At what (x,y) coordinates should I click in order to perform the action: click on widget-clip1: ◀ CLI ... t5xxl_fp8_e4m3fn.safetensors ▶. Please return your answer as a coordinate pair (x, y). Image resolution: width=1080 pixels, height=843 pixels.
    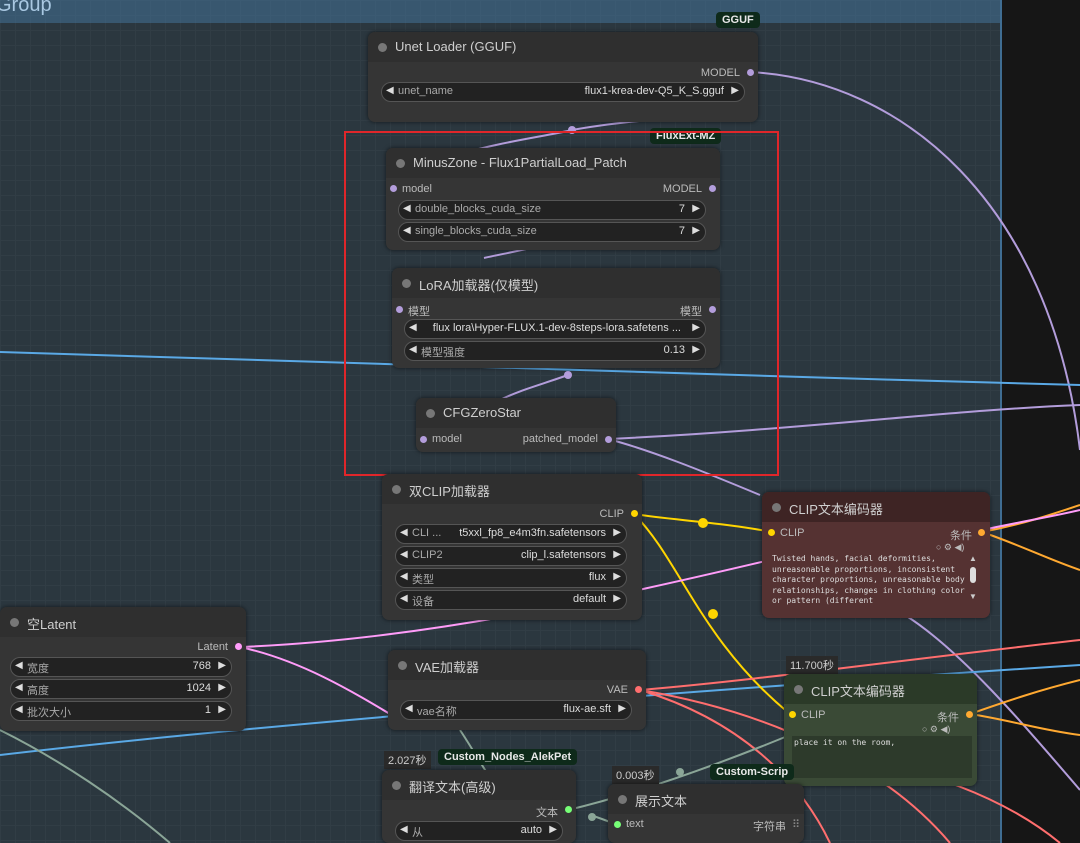
    Looking at the image, I should click on (511, 534).